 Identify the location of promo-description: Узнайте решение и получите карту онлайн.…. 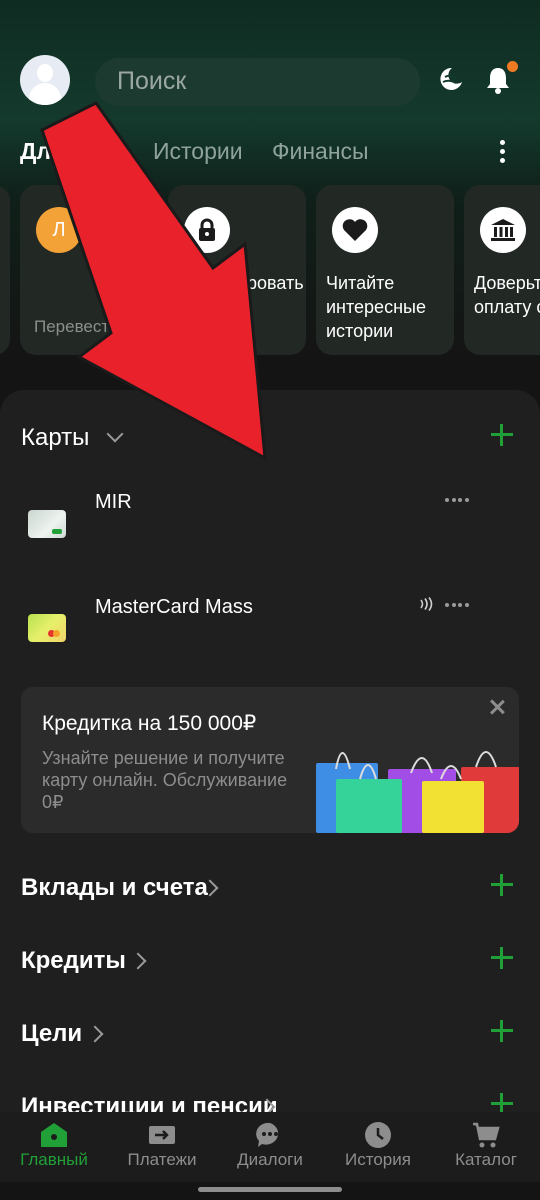
(165, 780).